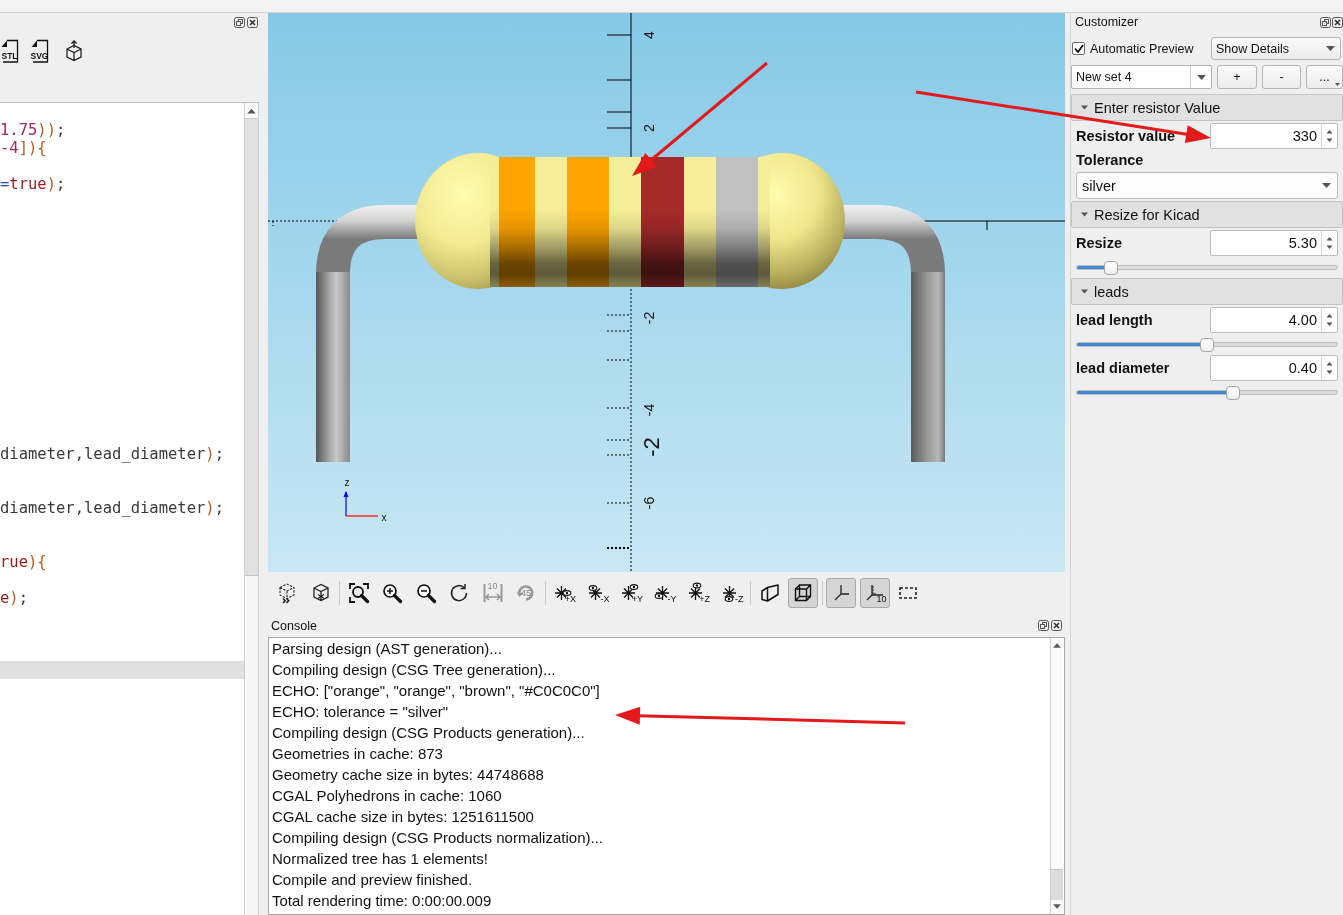 The width and height of the screenshot is (1343, 915). I want to click on view-bottom-button: -Z, so click(731, 593).